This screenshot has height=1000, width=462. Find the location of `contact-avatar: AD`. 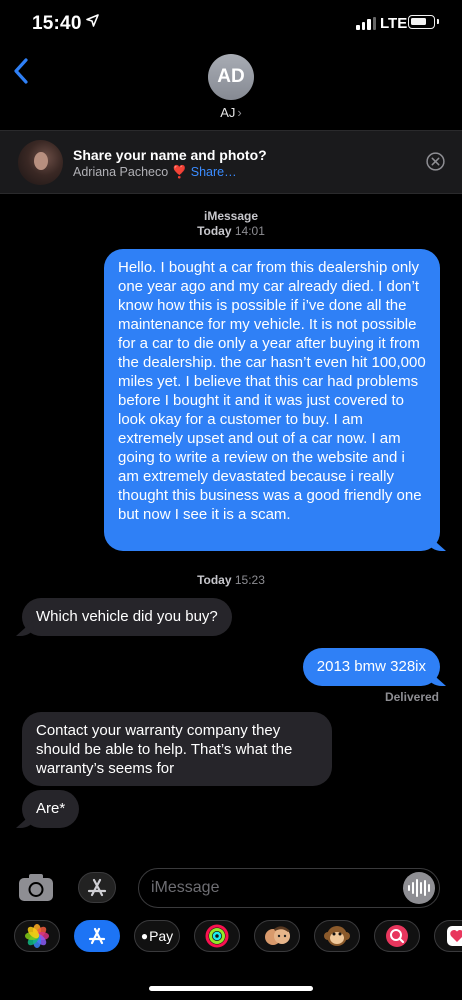

contact-avatar: AD is located at coordinates (231, 77).